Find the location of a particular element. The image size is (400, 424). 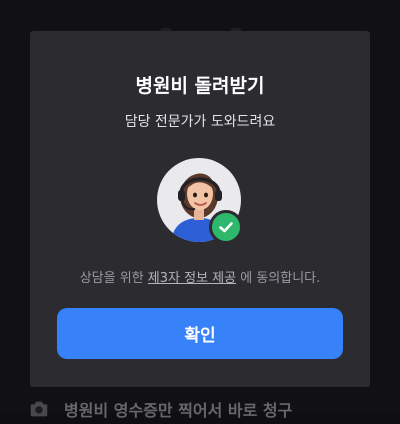

consent-text: 상담을 위한 제3자 정보 제공 에 동의합니다. is located at coordinates (200, 276).